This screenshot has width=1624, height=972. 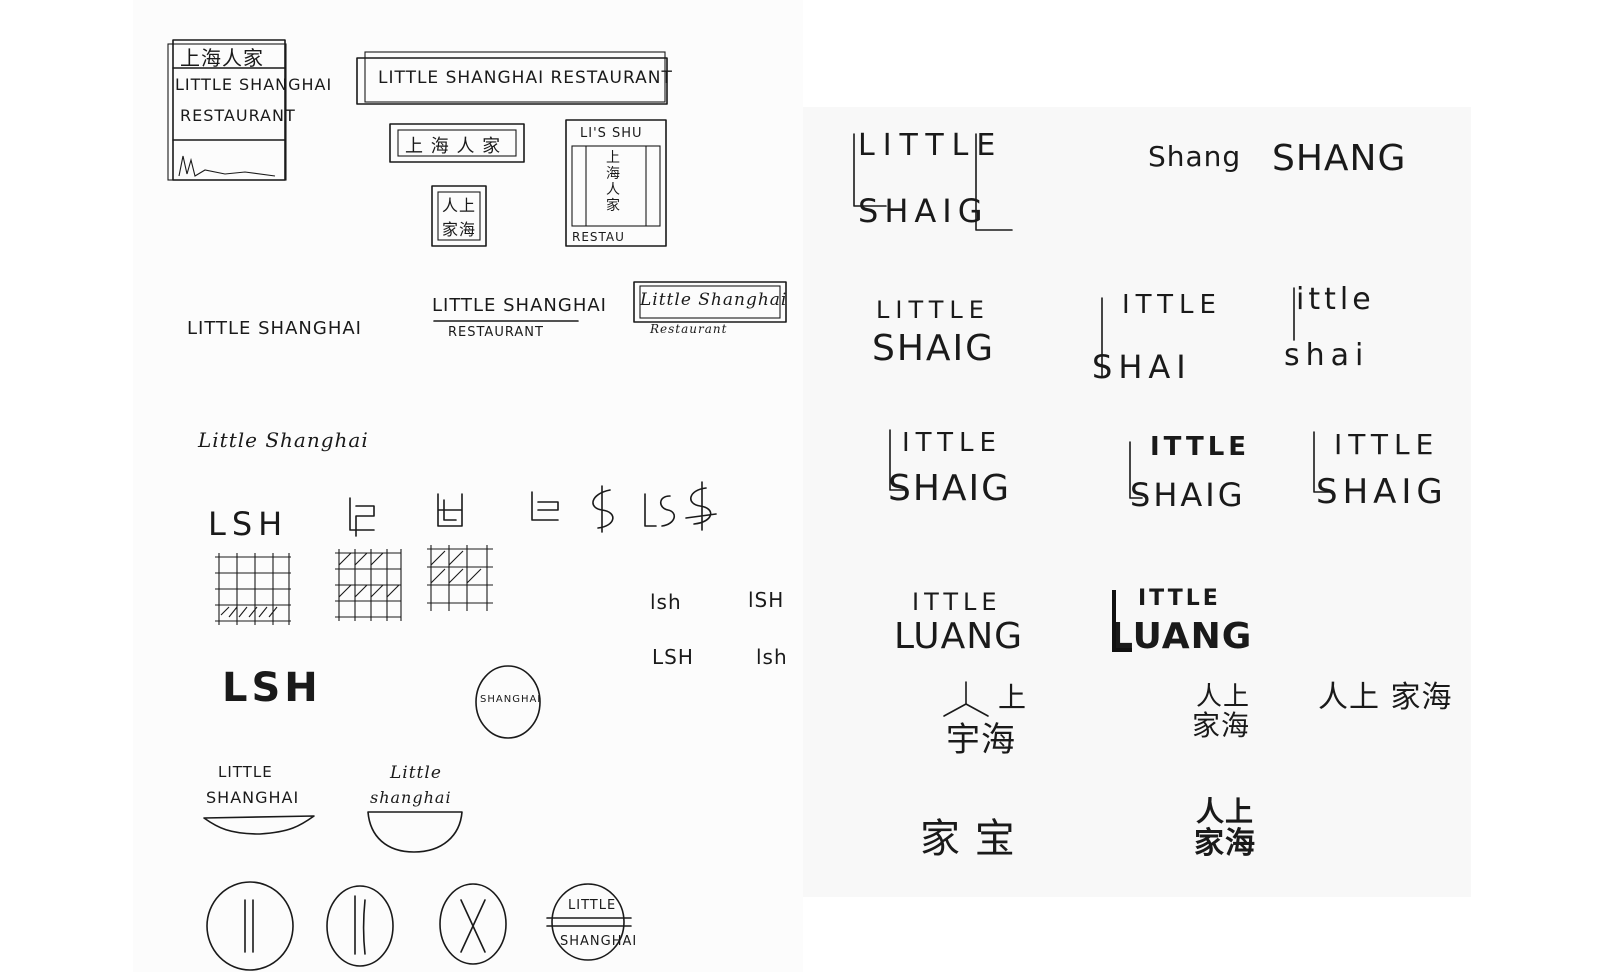 I want to click on r3-a-top: ITTLE, so click(x=952, y=443).